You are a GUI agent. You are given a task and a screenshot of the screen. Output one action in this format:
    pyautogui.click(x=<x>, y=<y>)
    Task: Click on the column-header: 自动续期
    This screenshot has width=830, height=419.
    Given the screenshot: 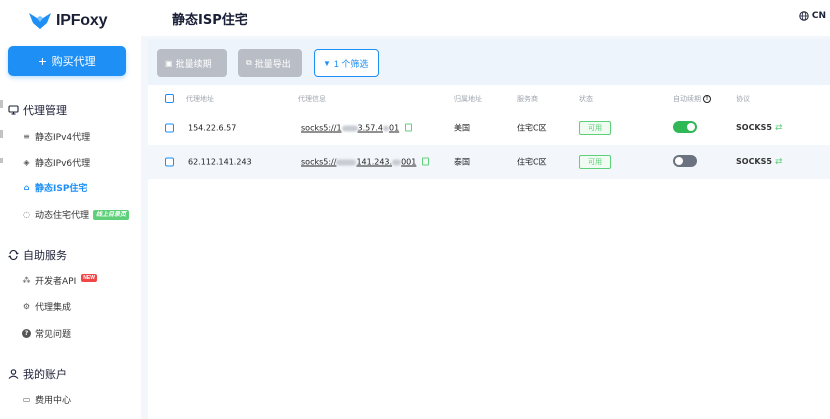 What is the action you would take?
    pyautogui.click(x=687, y=99)
    